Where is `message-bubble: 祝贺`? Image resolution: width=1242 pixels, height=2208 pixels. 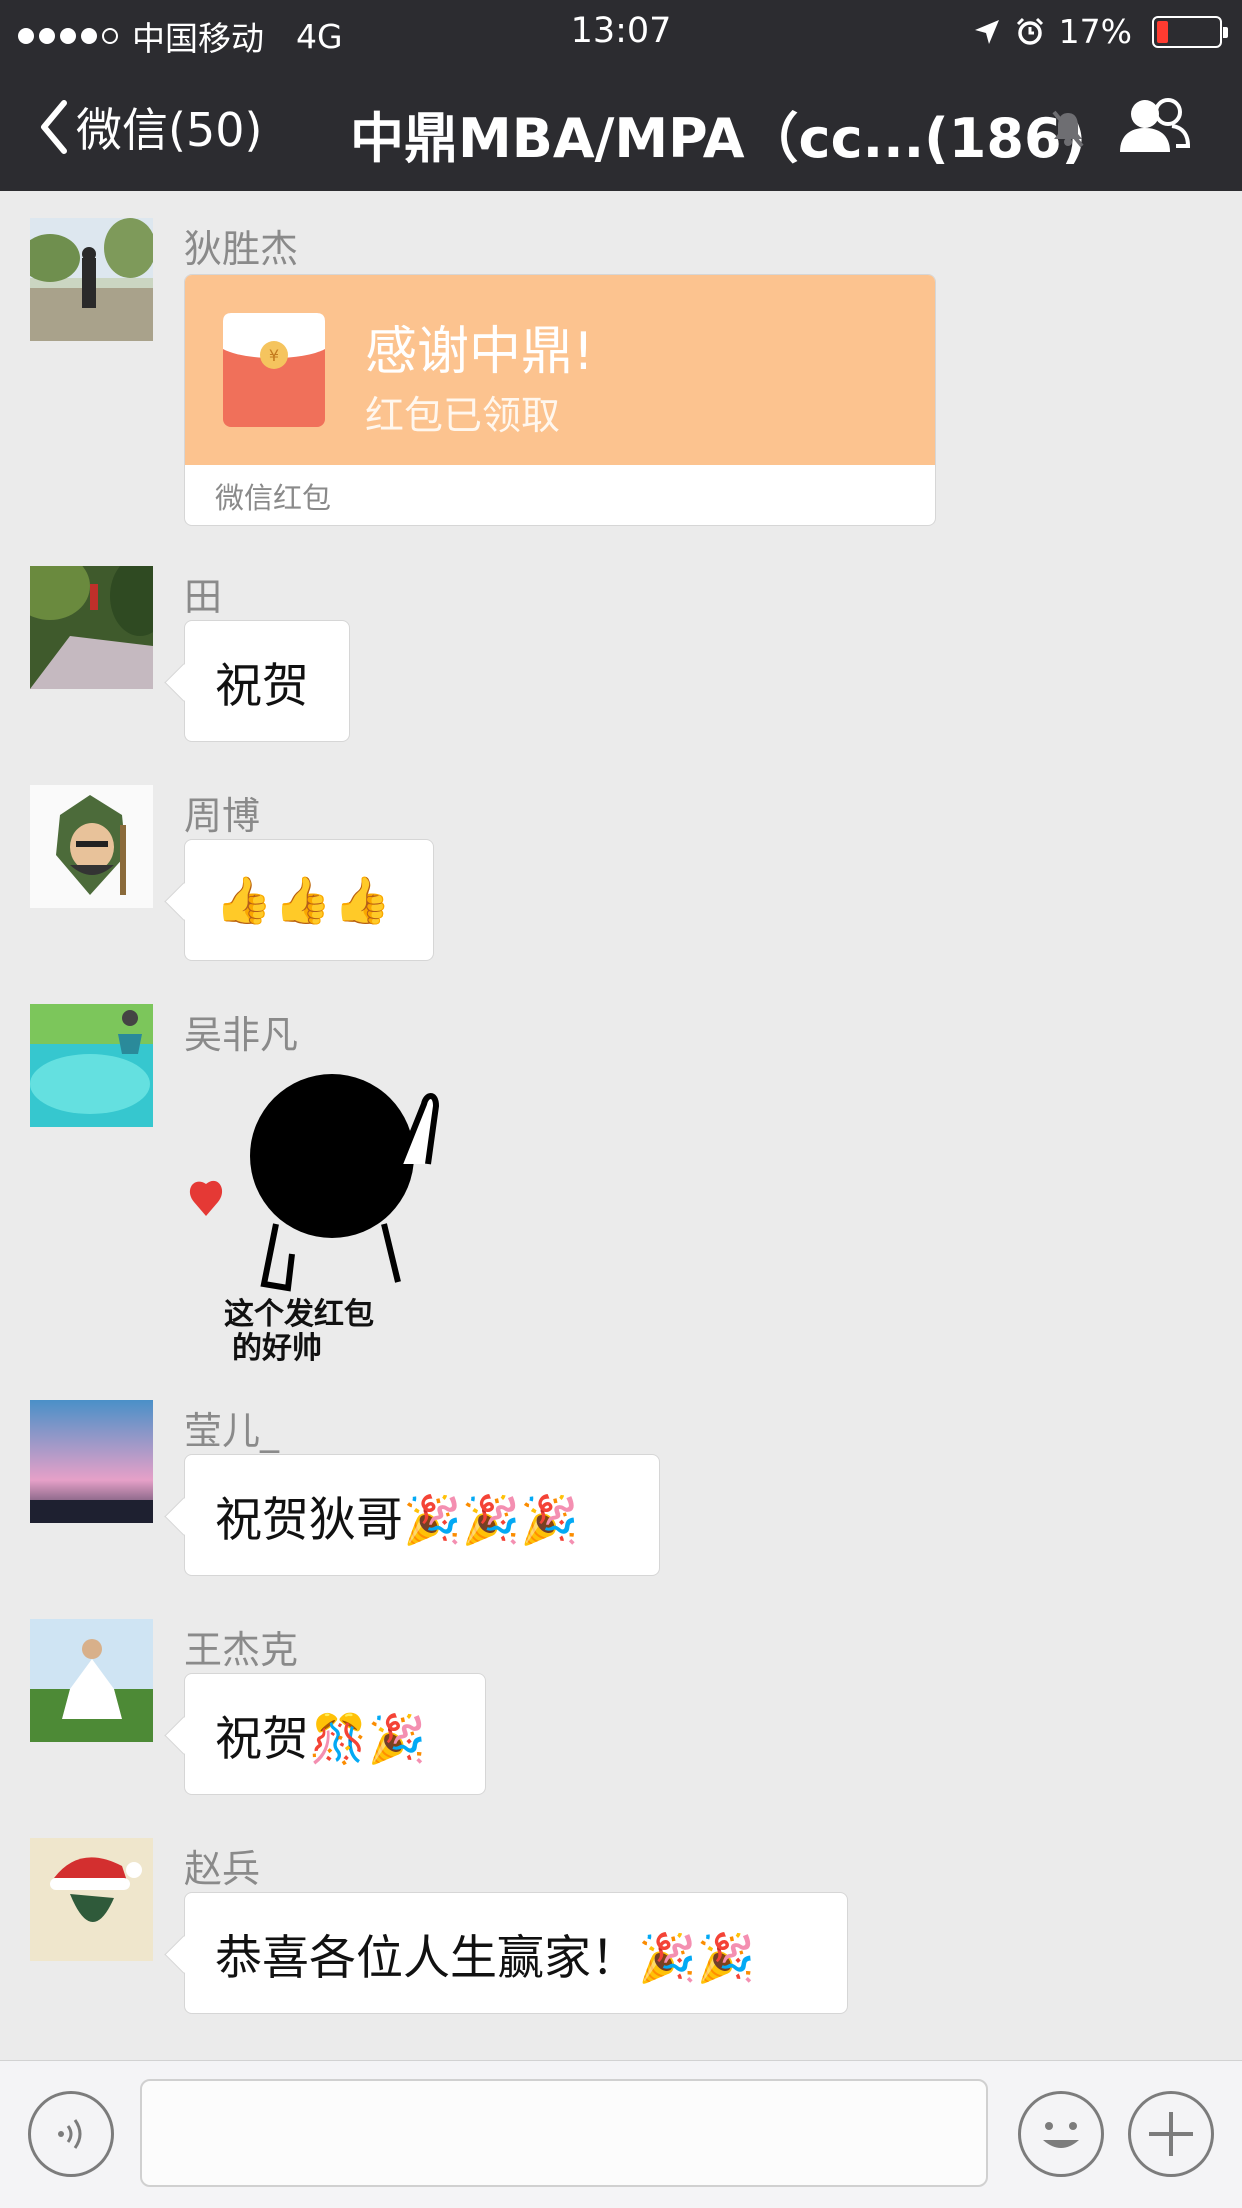
message-bubble: 祝贺 is located at coordinates (267, 681).